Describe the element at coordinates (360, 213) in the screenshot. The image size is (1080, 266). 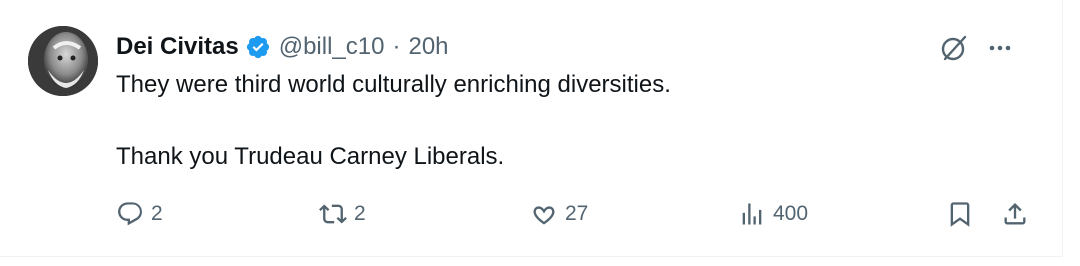
I see `retweet-count: 2` at that location.